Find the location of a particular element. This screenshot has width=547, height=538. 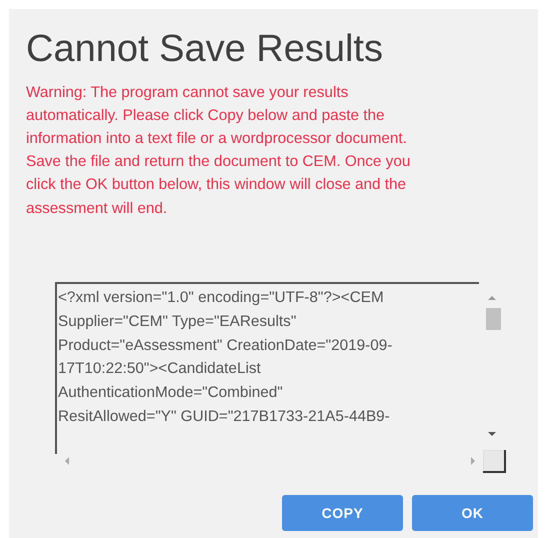

dialog-title: Cannot Save Results is located at coordinates (205, 49).